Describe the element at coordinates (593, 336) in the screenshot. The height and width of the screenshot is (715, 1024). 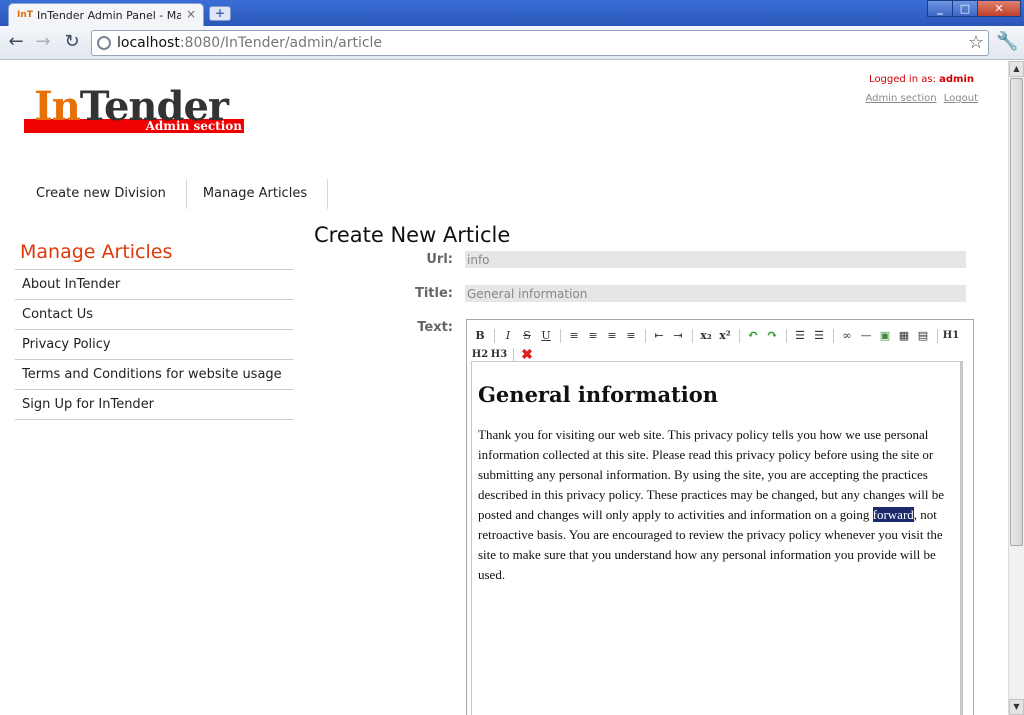
I see `align-center-icon: ≡` at that location.